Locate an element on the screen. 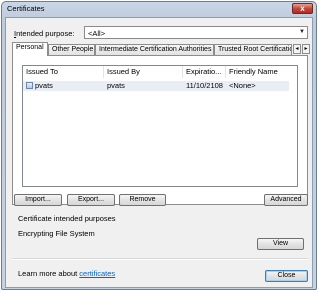 Image resolution: width=320 pixels, height=292 pixels. cell-friendly-name: <None> is located at coordinates (242, 85).